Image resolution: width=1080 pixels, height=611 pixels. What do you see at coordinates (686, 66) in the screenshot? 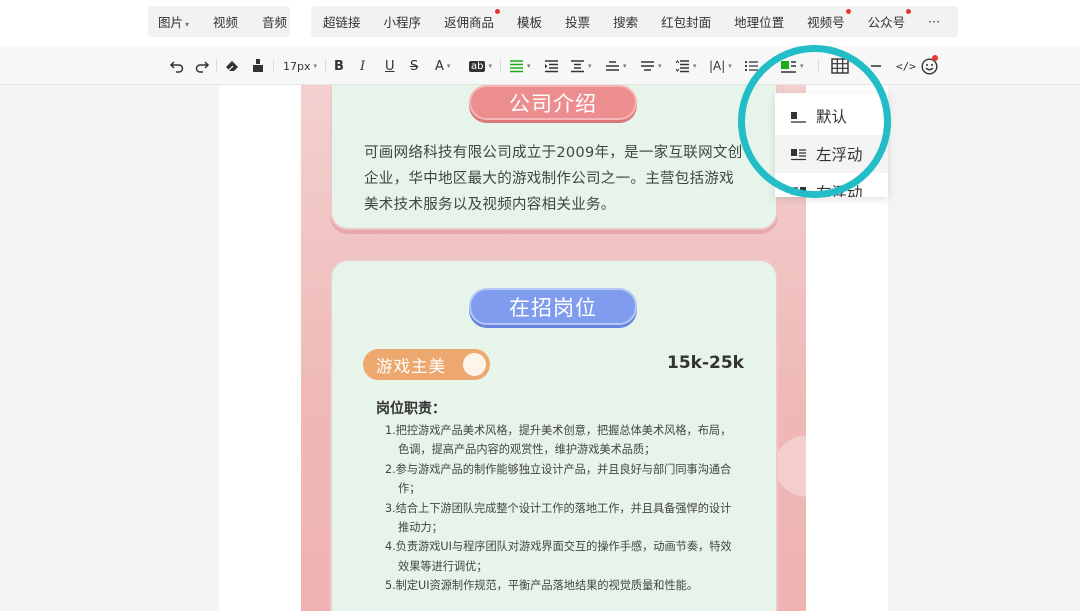
I see `line-height-icon: ▾` at bounding box center [686, 66].